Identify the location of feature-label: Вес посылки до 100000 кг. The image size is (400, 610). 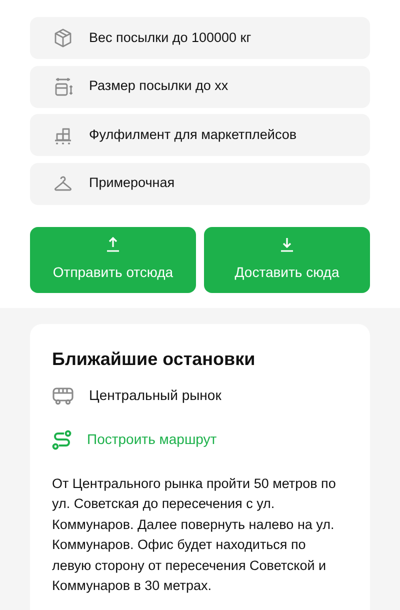
(170, 37).